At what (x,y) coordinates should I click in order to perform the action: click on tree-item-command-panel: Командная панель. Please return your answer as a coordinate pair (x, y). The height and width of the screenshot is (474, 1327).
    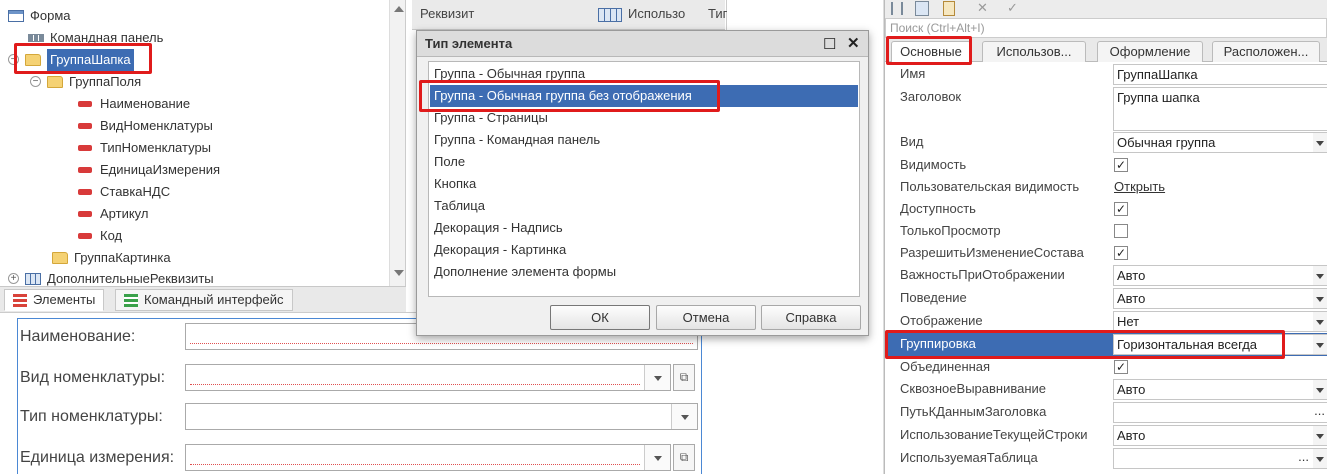
    Looking at the image, I should click on (95, 37).